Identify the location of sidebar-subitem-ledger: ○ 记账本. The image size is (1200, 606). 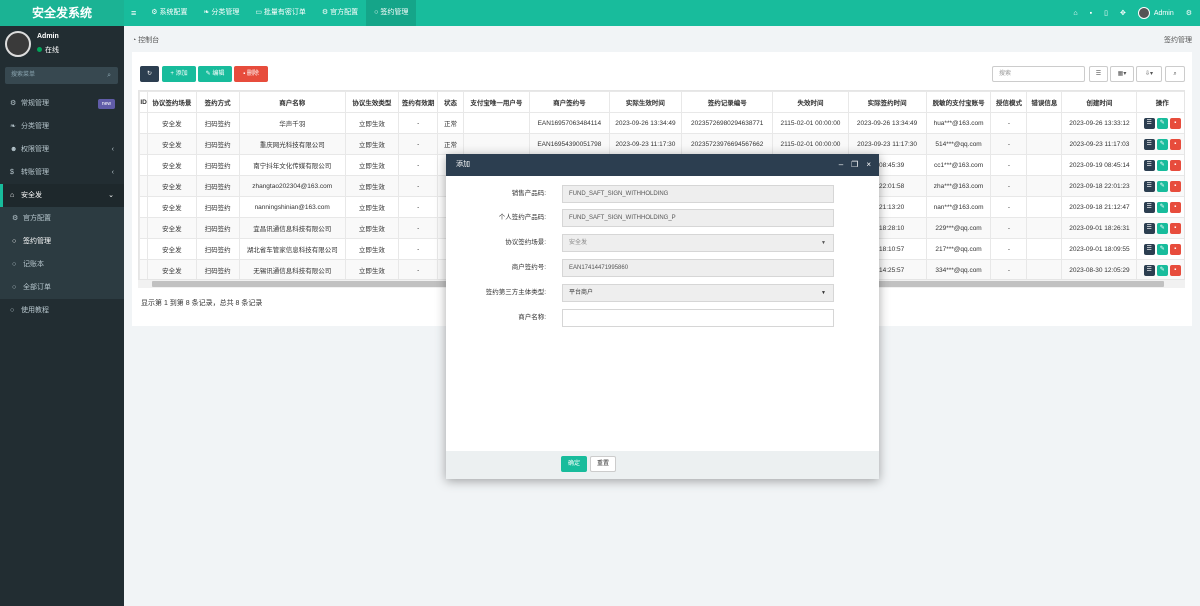
(62, 264).